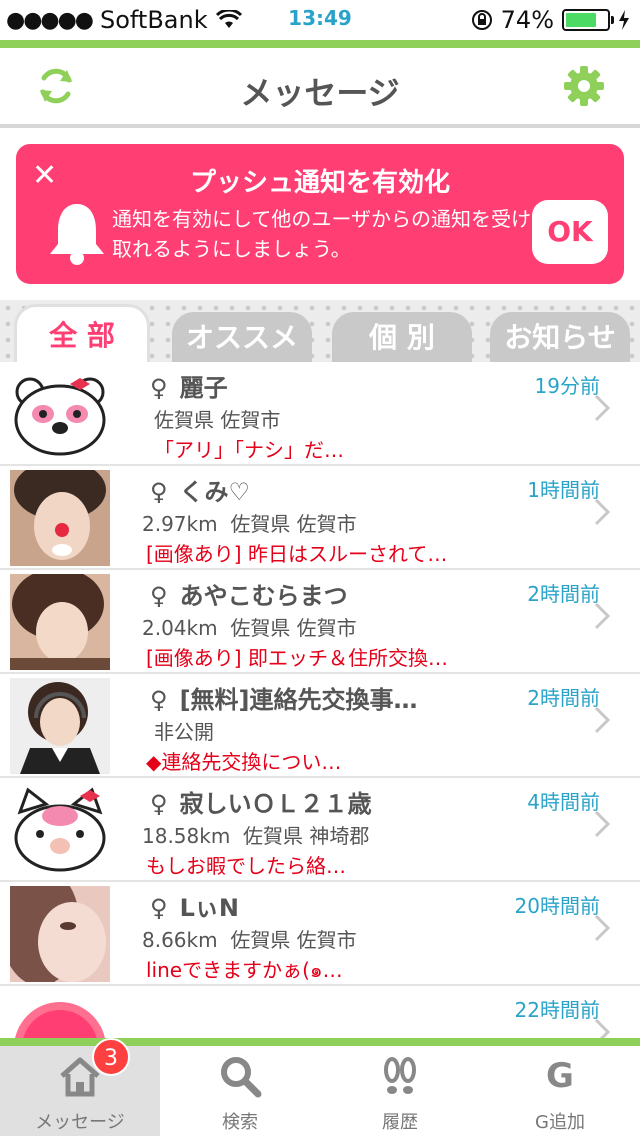 This screenshot has width=640, height=1136. What do you see at coordinates (320, 93) in the screenshot?
I see `page-title: メッセージ` at bounding box center [320, 93].